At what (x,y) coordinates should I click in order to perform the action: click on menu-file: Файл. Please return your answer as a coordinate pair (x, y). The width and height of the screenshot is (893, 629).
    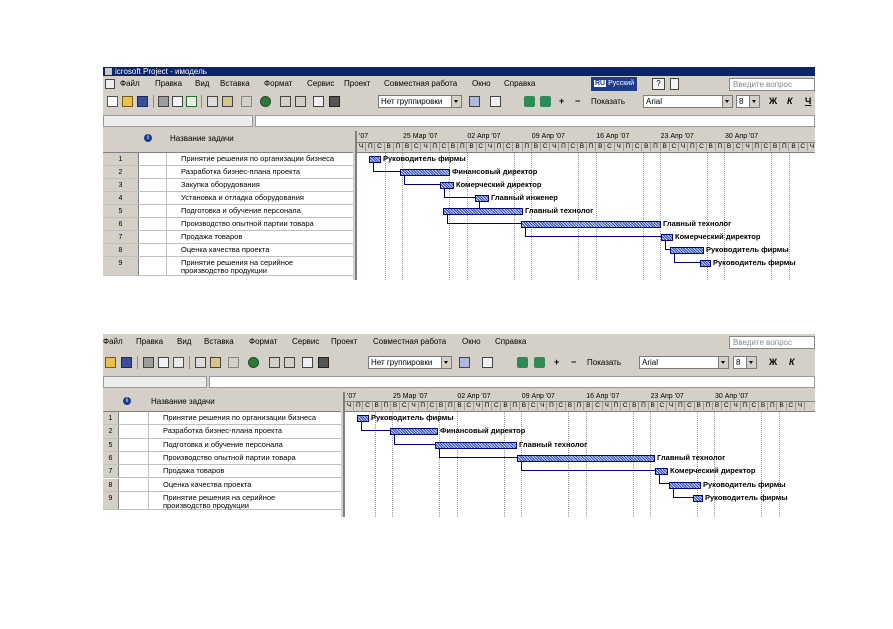
    Looking at the image, I should click on (113, 342).